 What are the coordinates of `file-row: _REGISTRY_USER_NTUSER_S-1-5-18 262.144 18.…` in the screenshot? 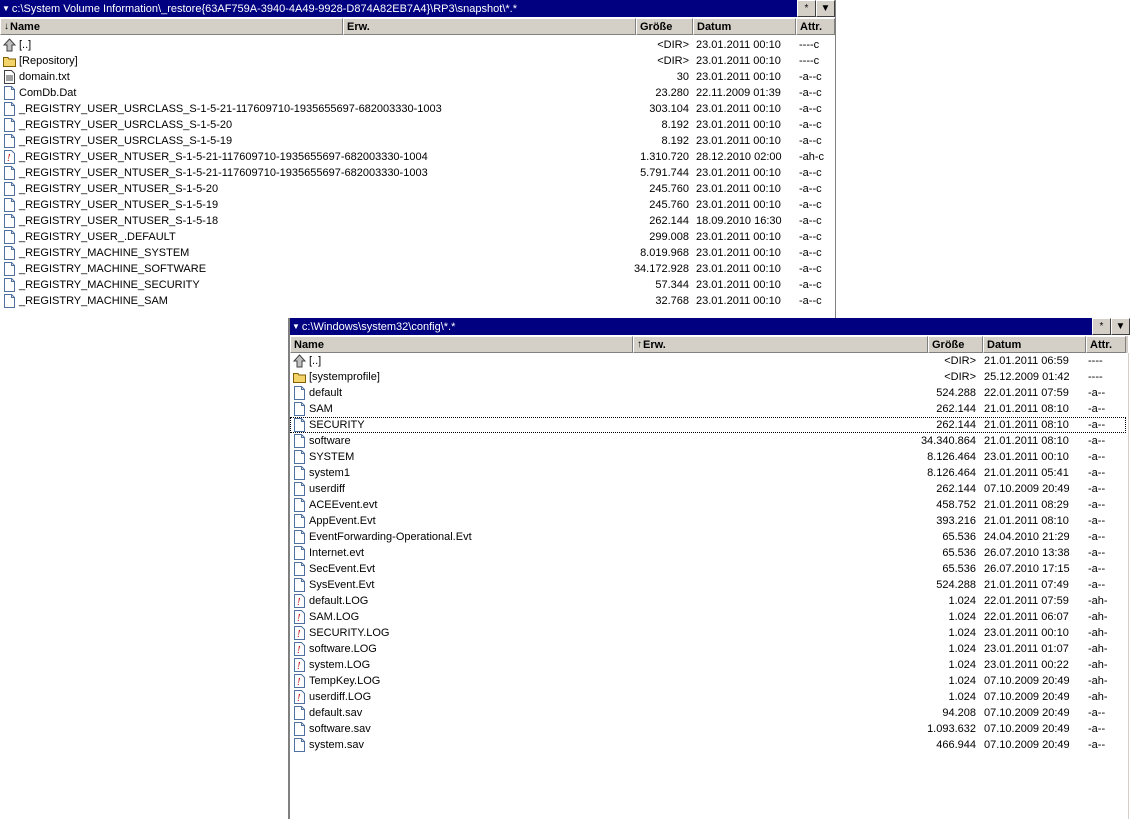 It's located at (417, 221).